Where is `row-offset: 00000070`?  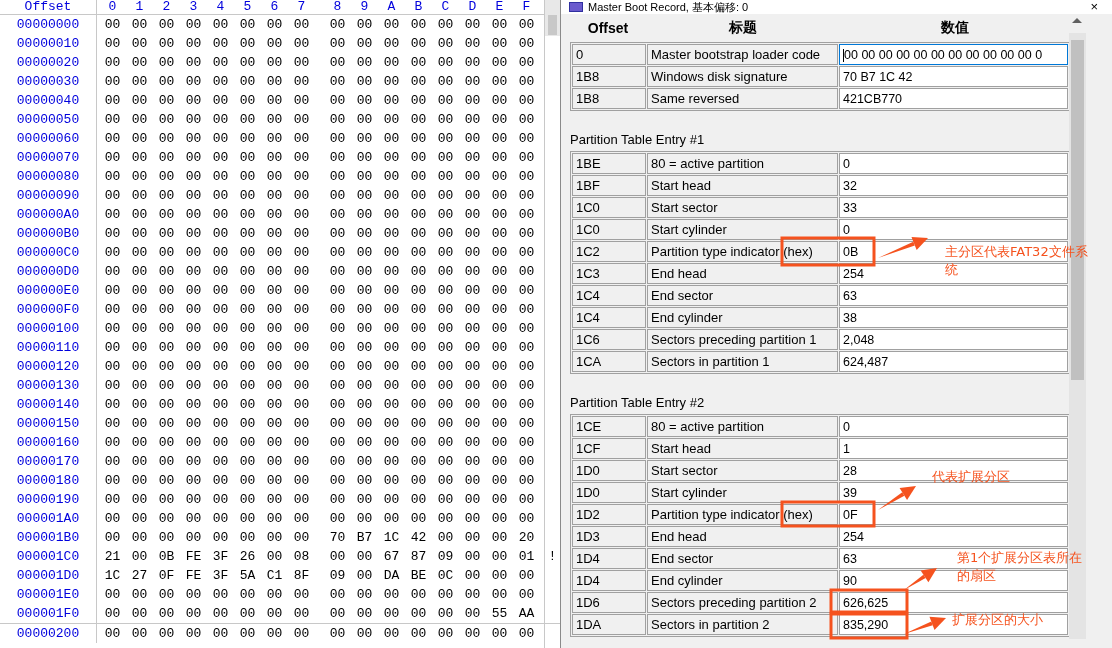 row-offset: 00000070 is located at coordinates (48, 158).